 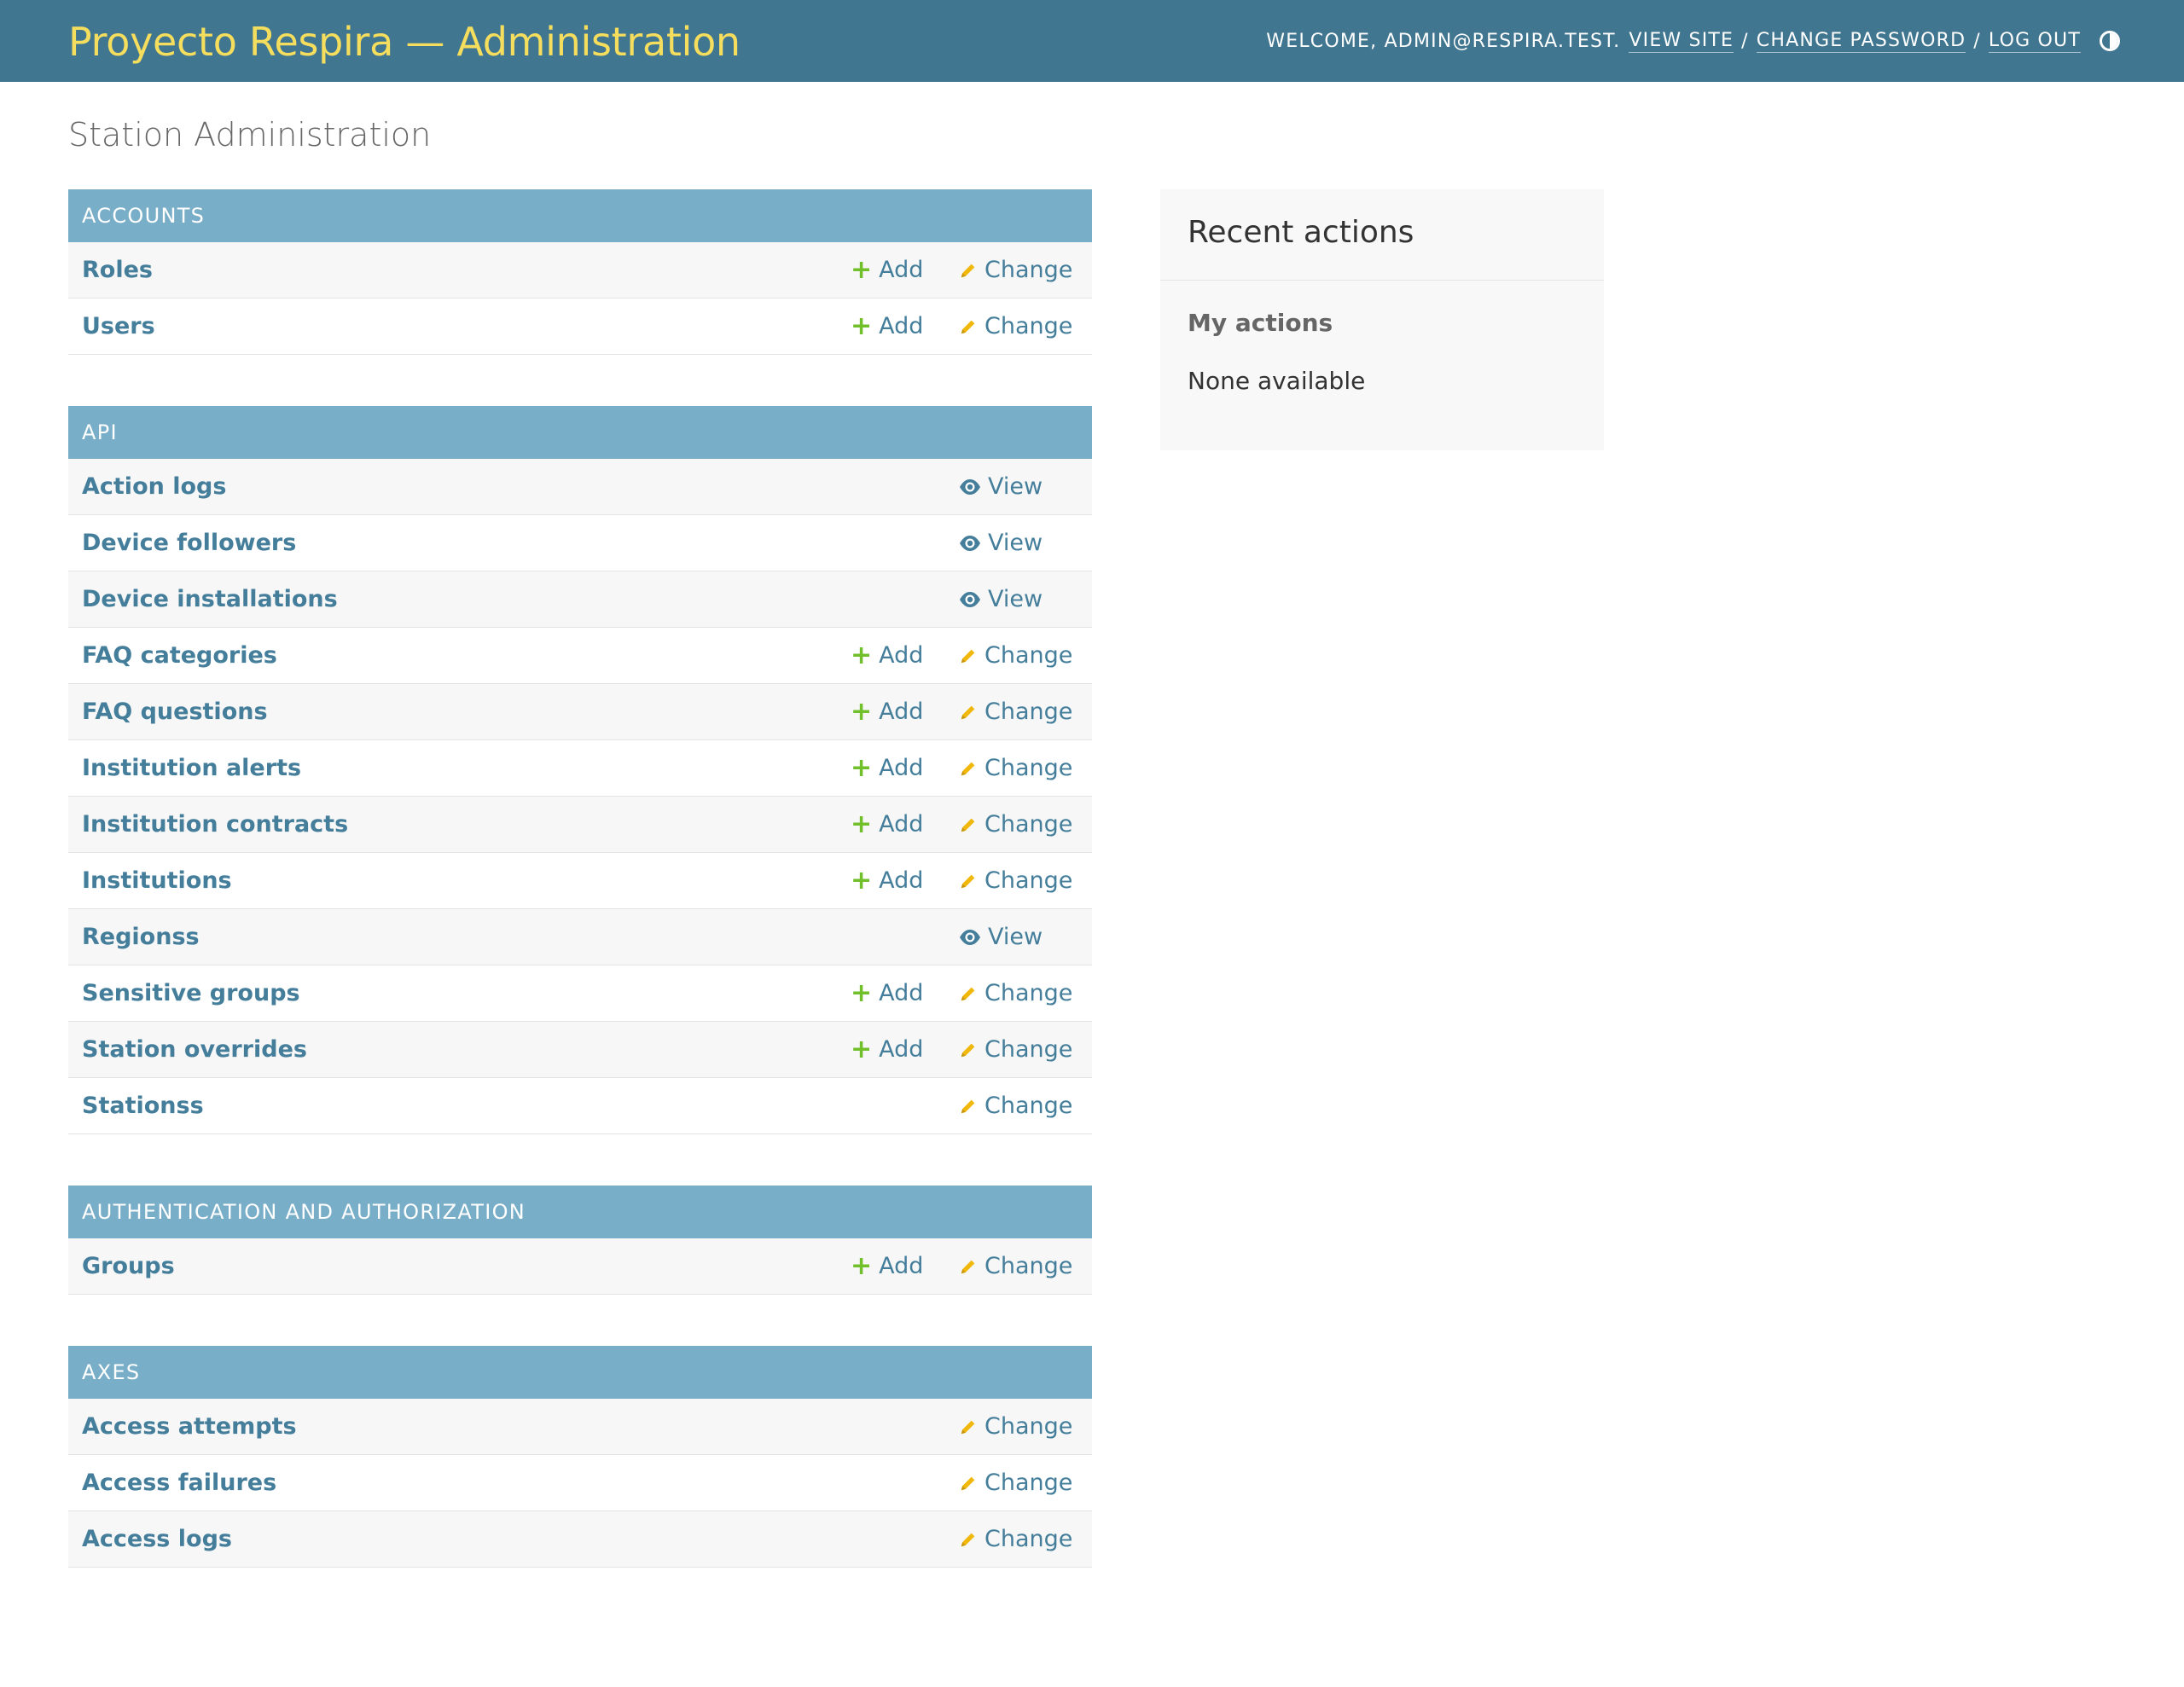 What do you see at coordinates (215, 825) in the screenshot?
I see `model-link: Institution contracts` at bounding box center [215, 825].